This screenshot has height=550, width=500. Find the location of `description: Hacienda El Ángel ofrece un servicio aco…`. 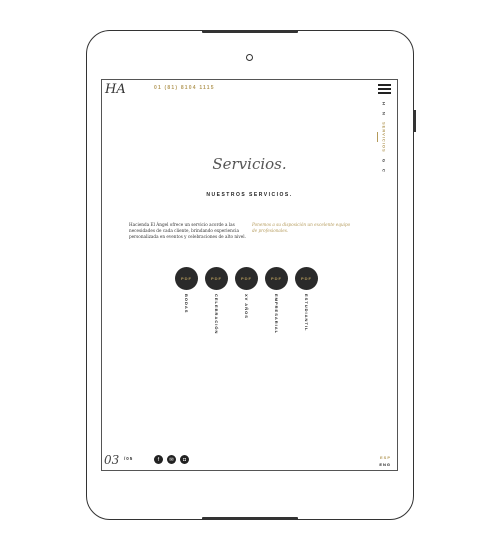

description: Hacienda El Ángel ofrece un servicio aco… is located at coordinates (187, 230).